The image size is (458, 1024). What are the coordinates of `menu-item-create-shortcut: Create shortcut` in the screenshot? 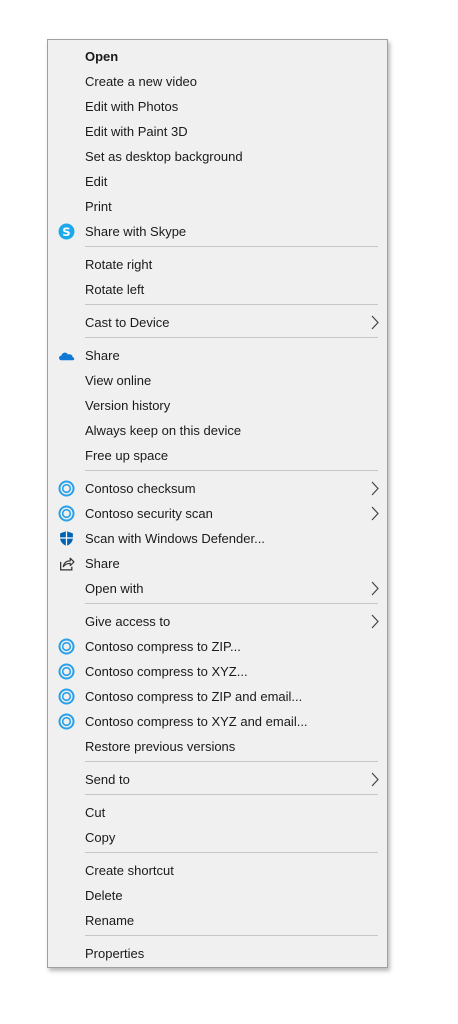 It's located at (217, 870).